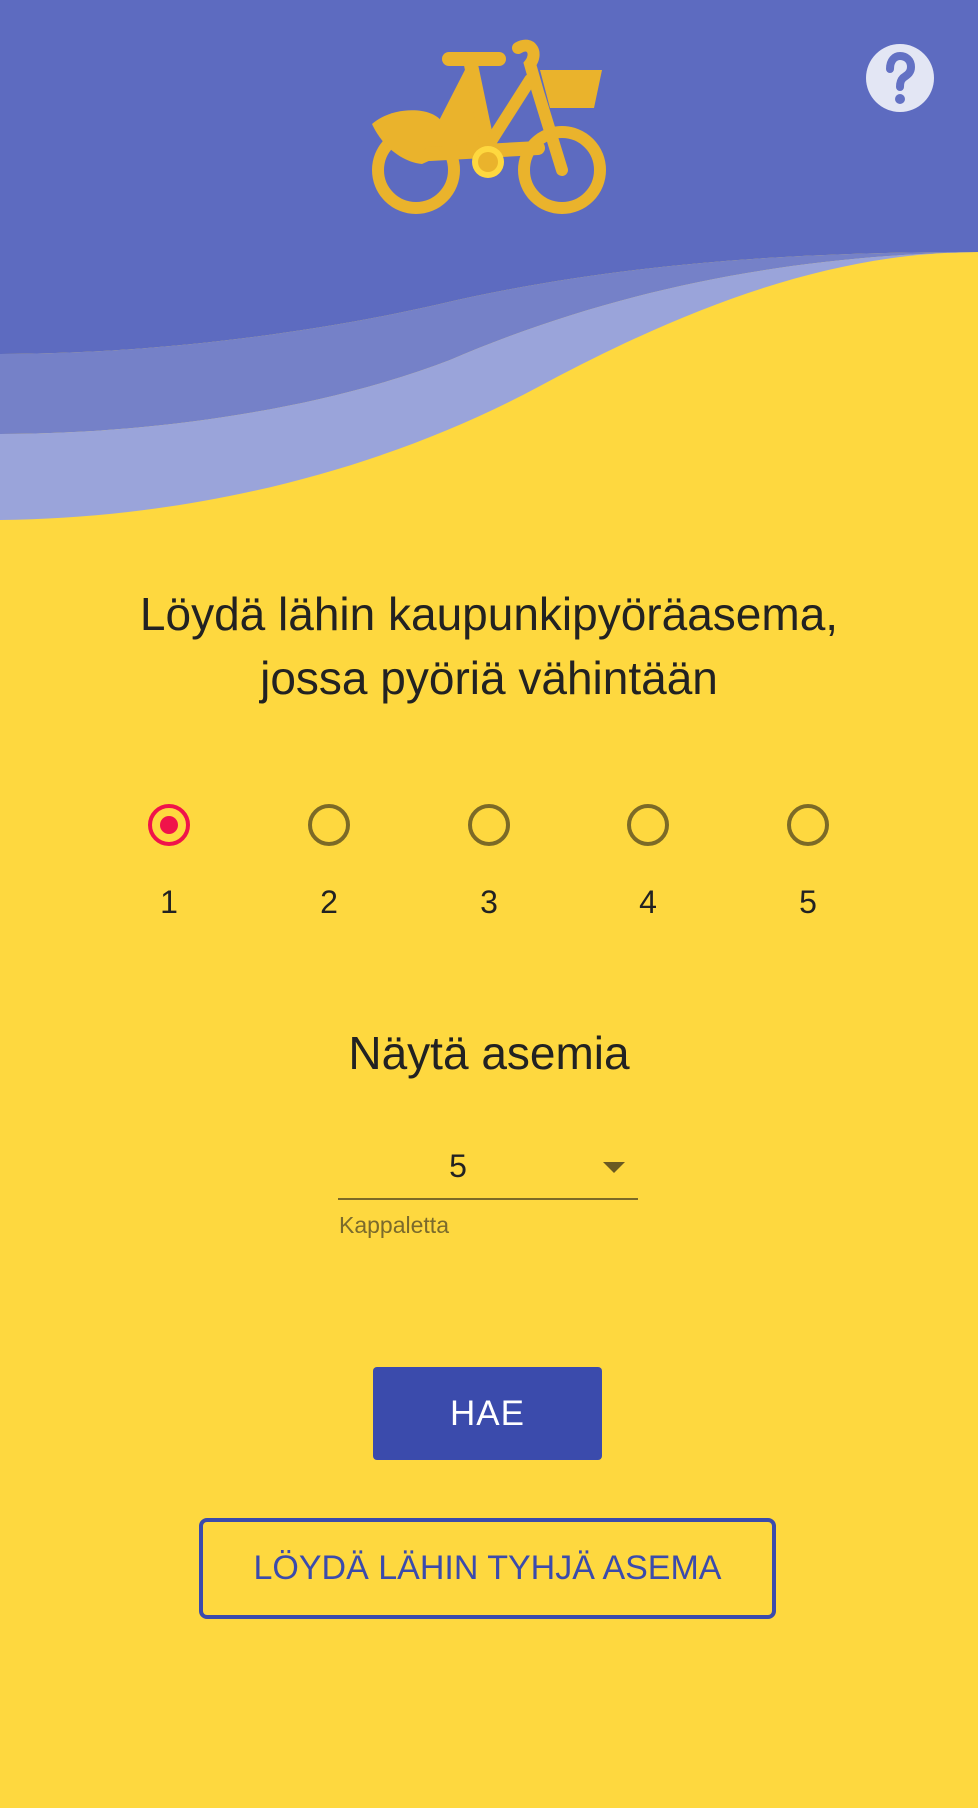  I want to click on radio-option-3: 3, so click(489, 865).